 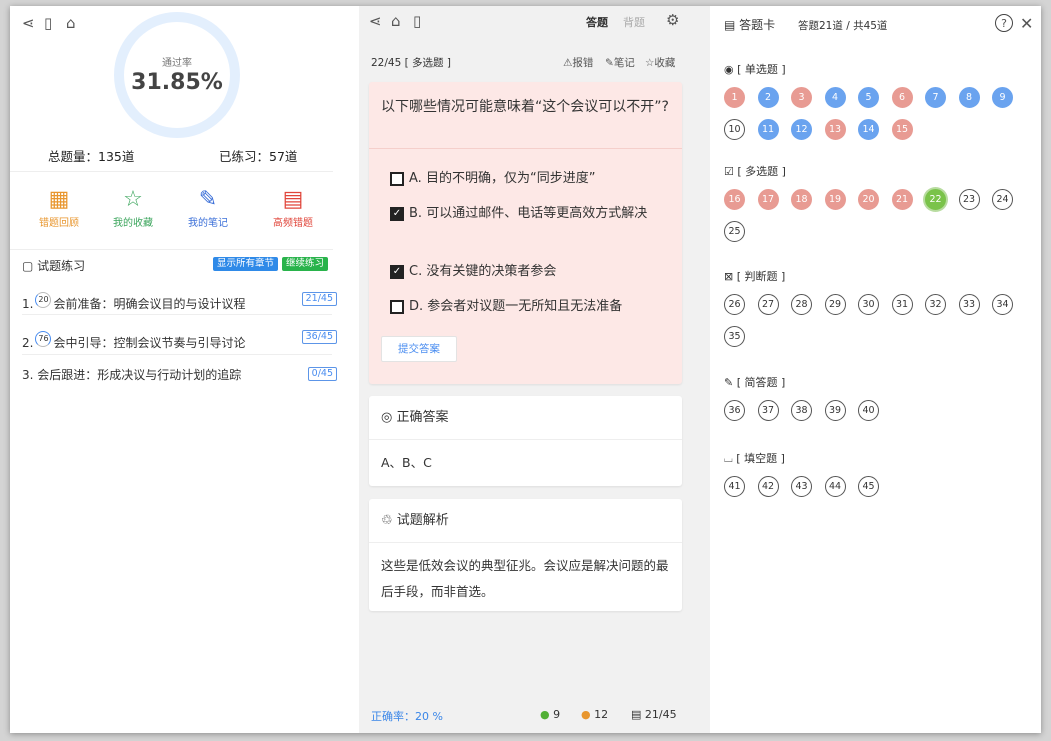 I want to click on chapter-item: 3. 会后跟进：形成决议与行动计划的追踪, so click(x=131, y=374).